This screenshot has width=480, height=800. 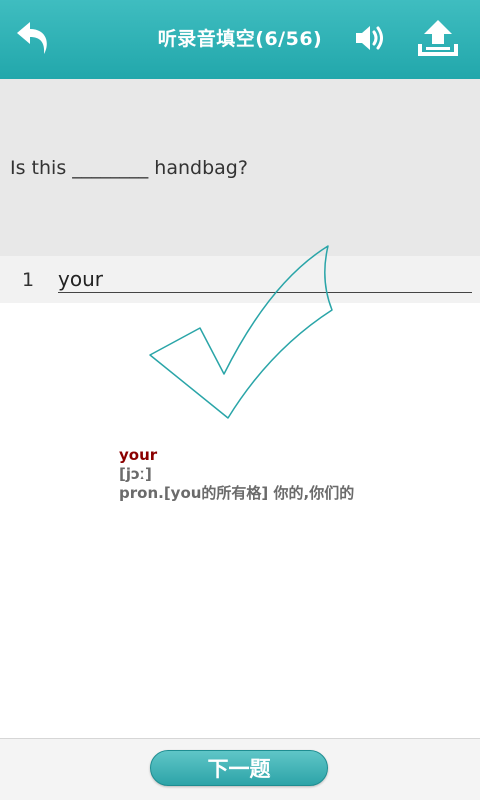 I want to click on speaker-icon, so click(x=369, y=38).